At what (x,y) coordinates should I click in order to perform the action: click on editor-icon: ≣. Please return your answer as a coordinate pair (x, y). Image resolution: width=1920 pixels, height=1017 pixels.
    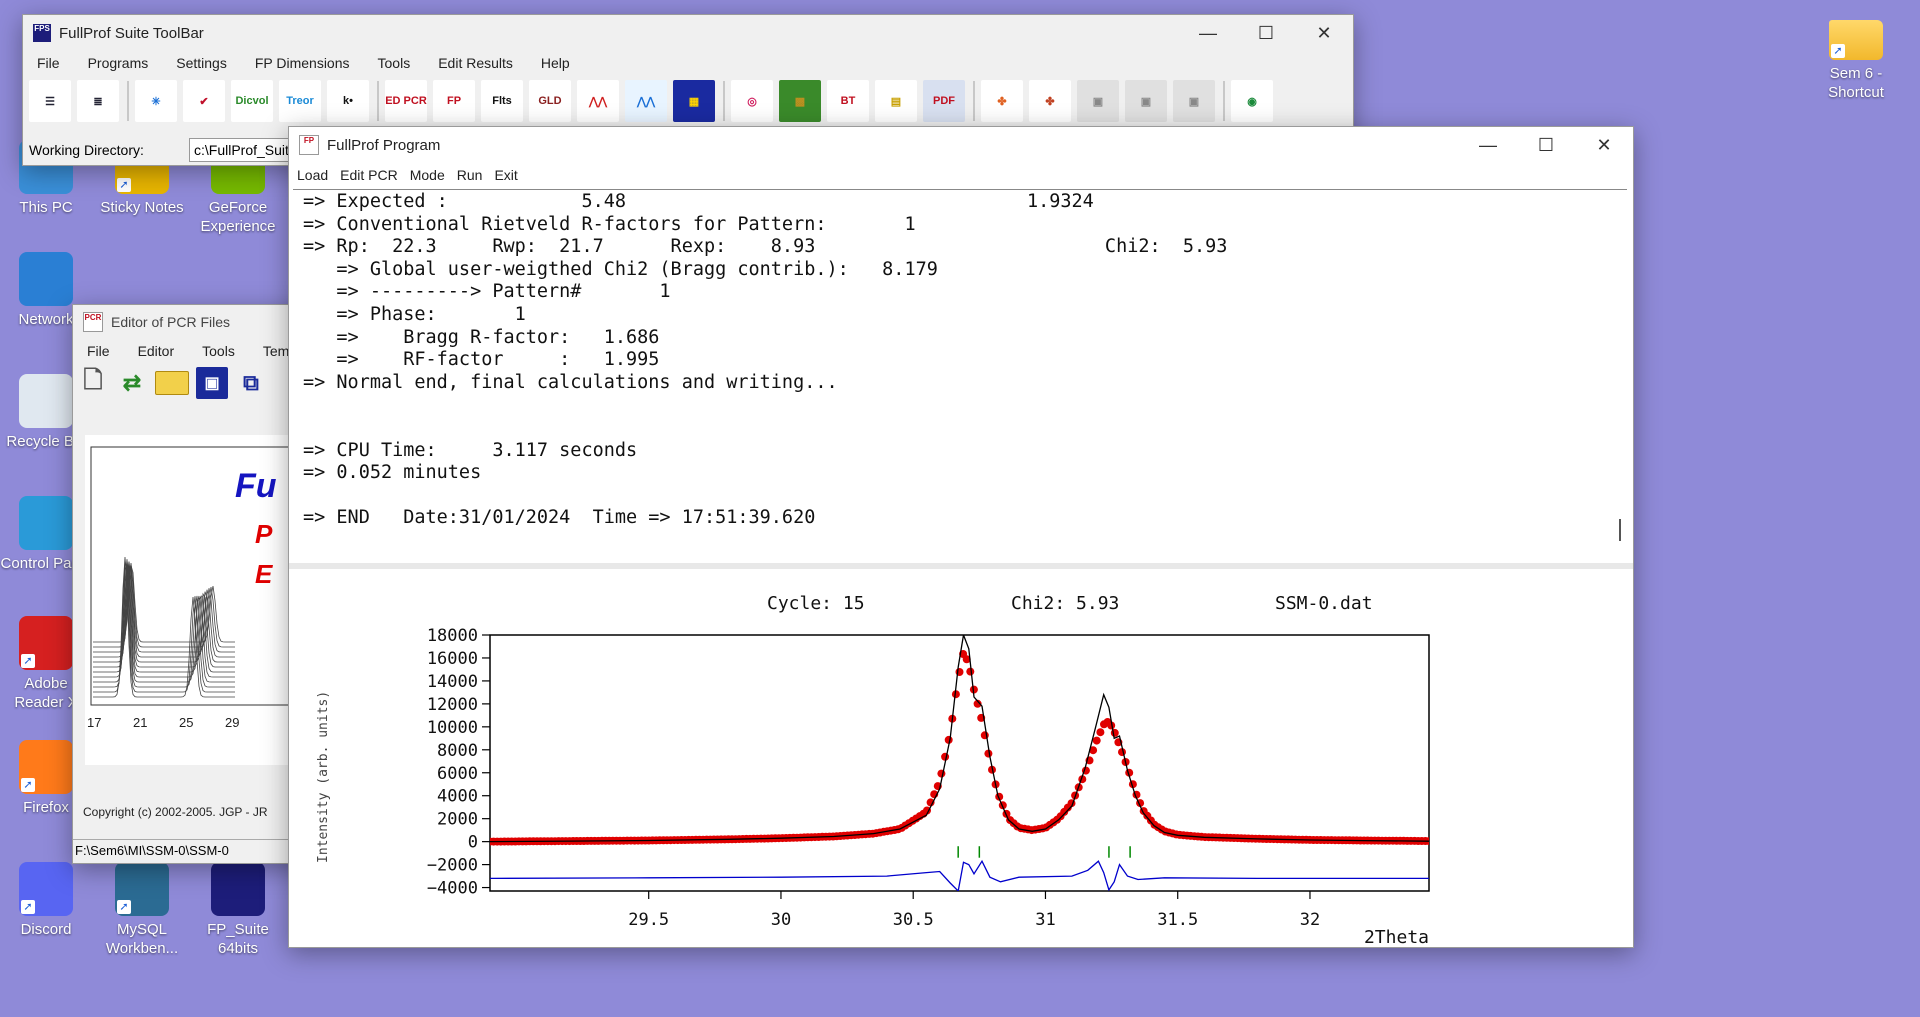
    Looking at the image, I should click on (98, 101).